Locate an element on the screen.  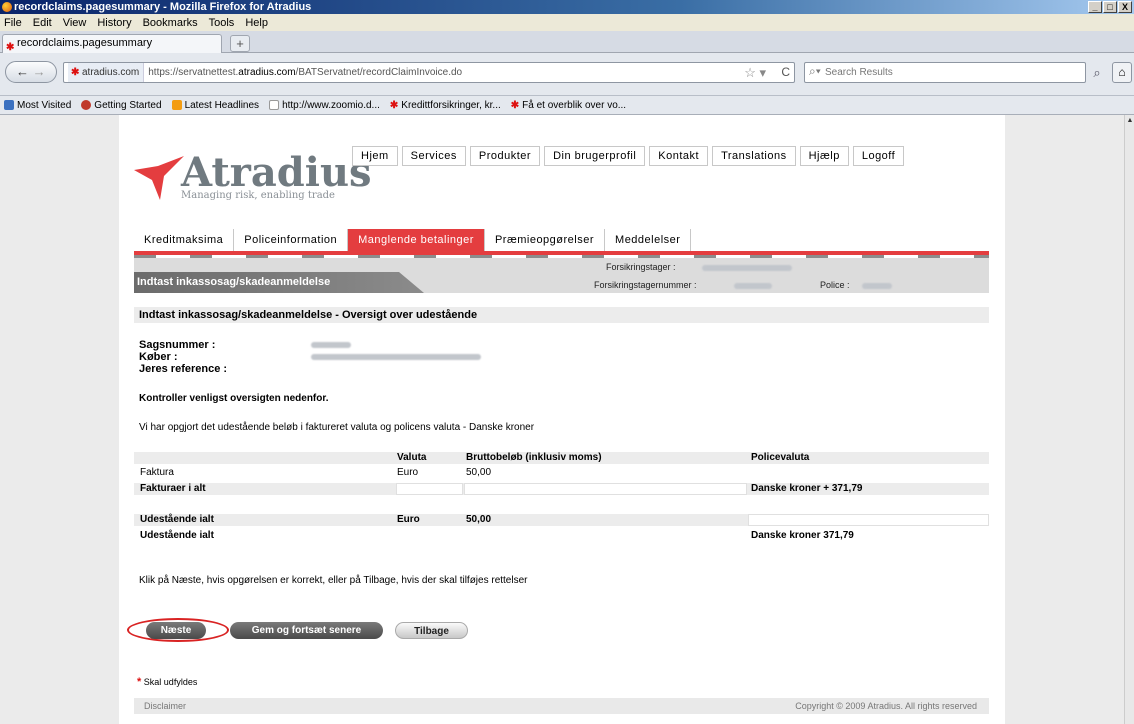
redacted-police is located at coordinates (877, 286).